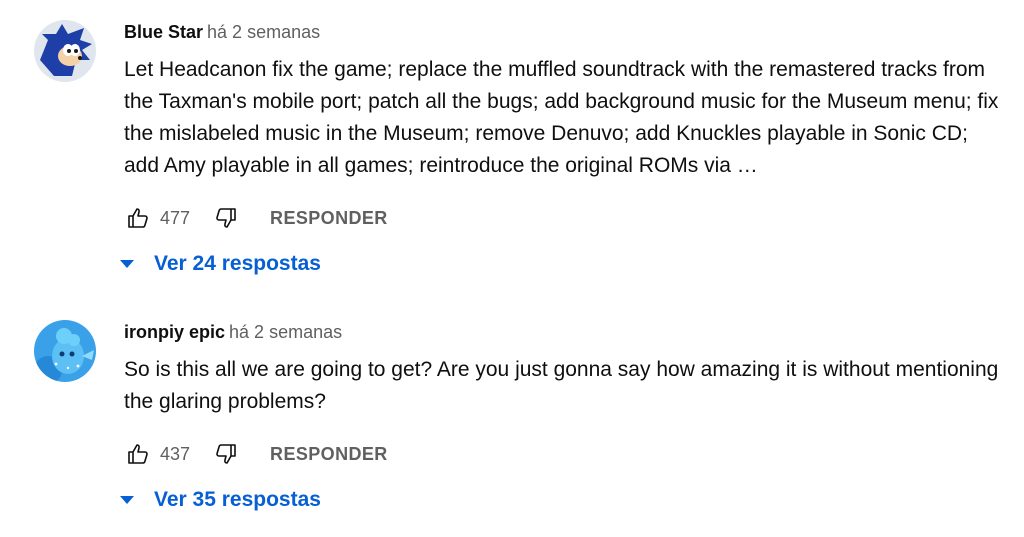  Describe the element at coordinates (564, 32) in the screenshot. I see `comment-header: Blue Star há 2 semanas` at that location.